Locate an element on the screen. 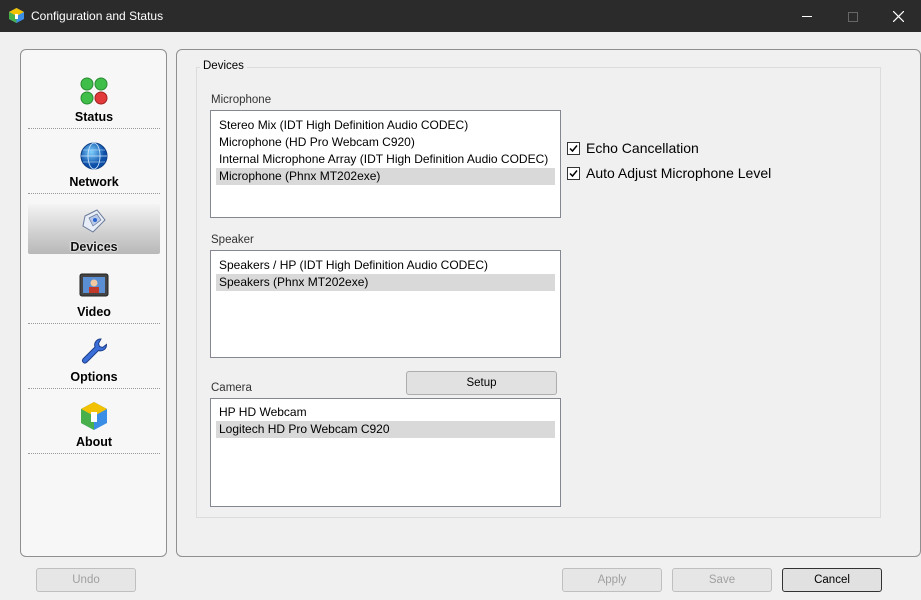 Image resolution: width=921 pixels, height=600 pixels. minimize-button is located at coordinates (807, 16).